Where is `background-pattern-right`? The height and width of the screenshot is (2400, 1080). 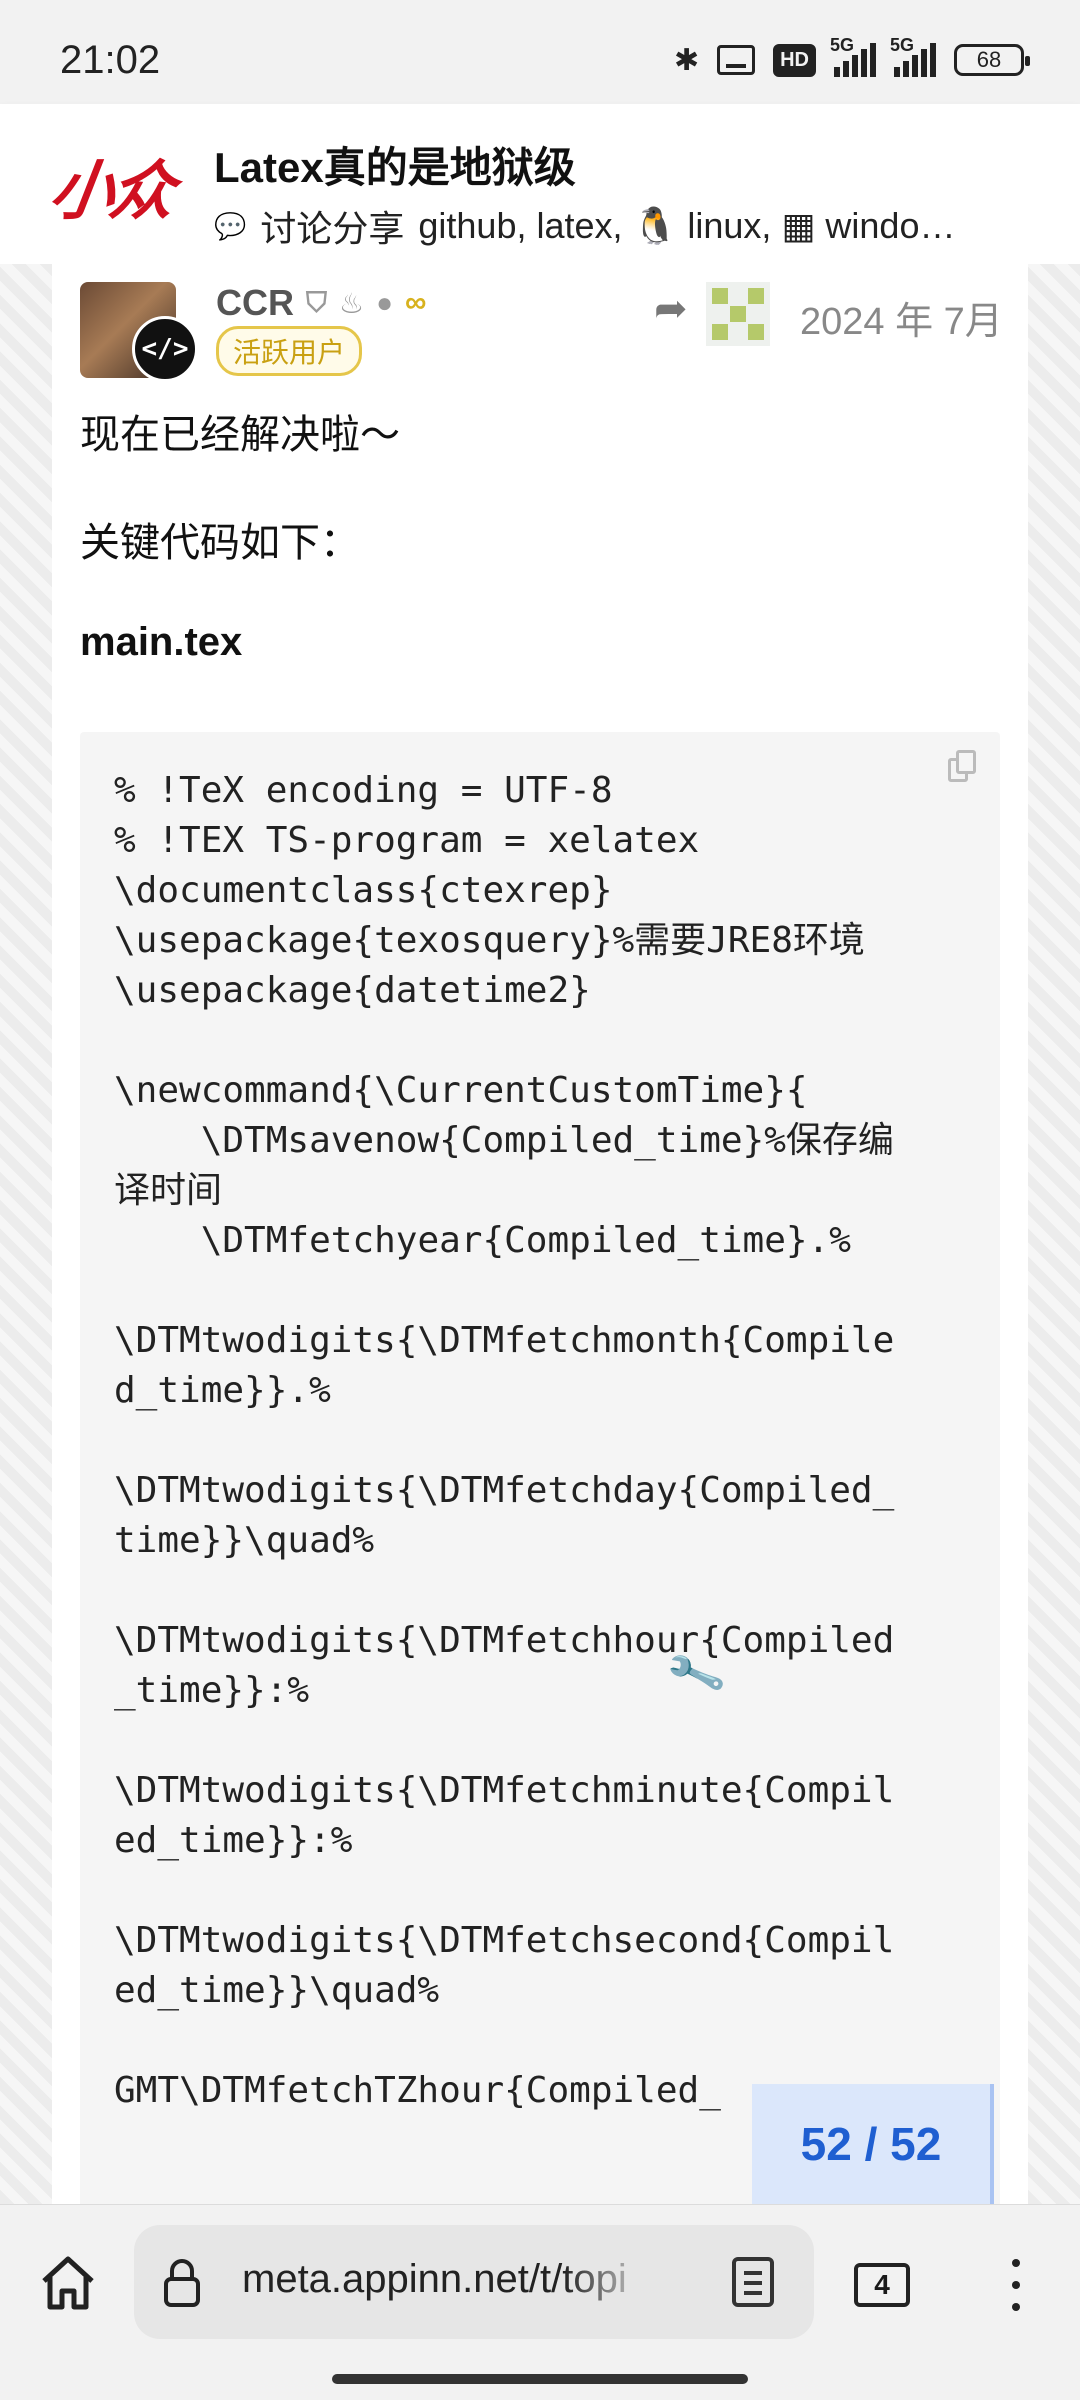
background-pattern-right is located at coordinates (1054, 1234).